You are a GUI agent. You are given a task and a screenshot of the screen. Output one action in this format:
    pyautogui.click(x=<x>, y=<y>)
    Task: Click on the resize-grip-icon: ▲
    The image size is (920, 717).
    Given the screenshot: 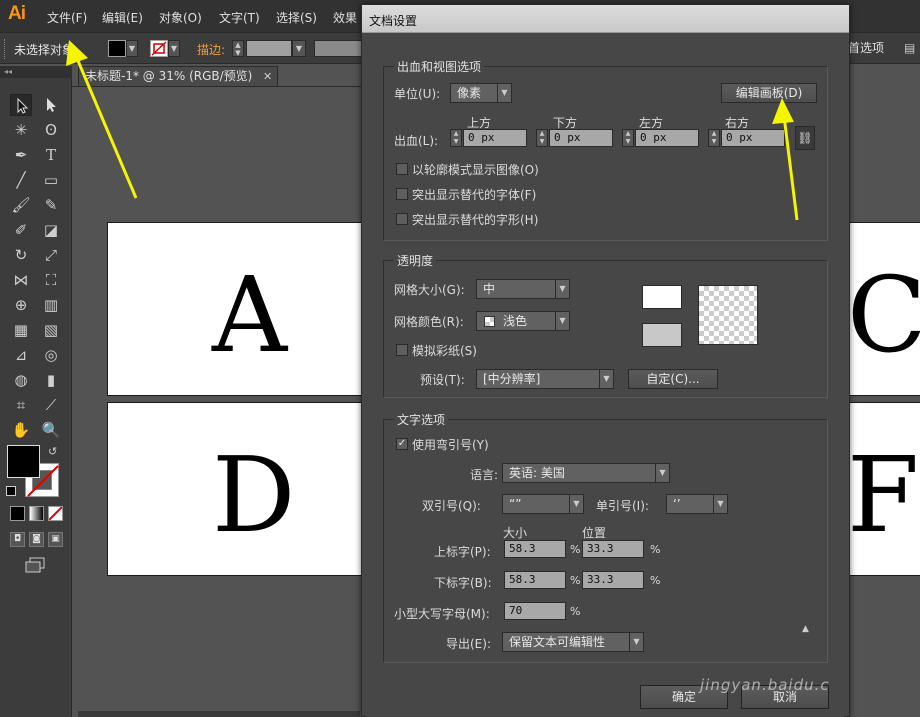 What is the action you would take?
    pyautogui.click(x=805, y=629)
    